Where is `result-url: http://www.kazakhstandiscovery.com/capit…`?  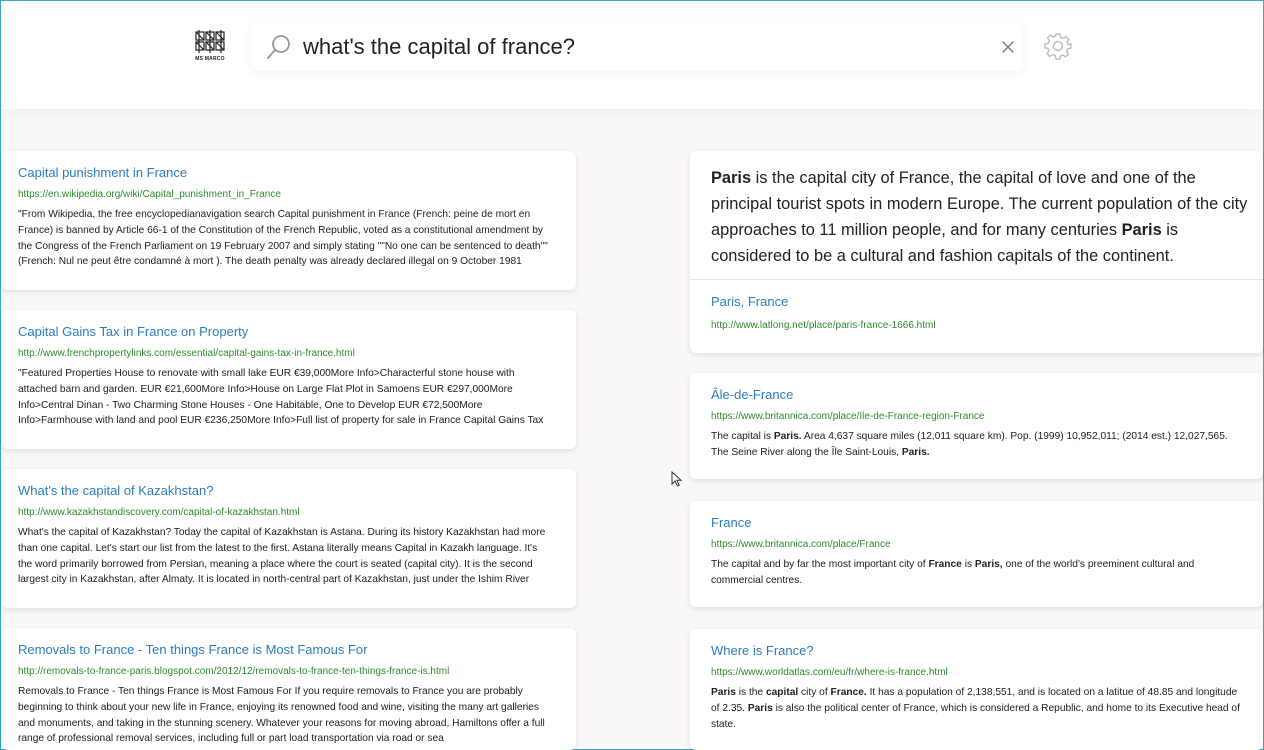 result-url: http://www.kazakhstandiscovery.com/capit… is located at coordinates (159, 512).